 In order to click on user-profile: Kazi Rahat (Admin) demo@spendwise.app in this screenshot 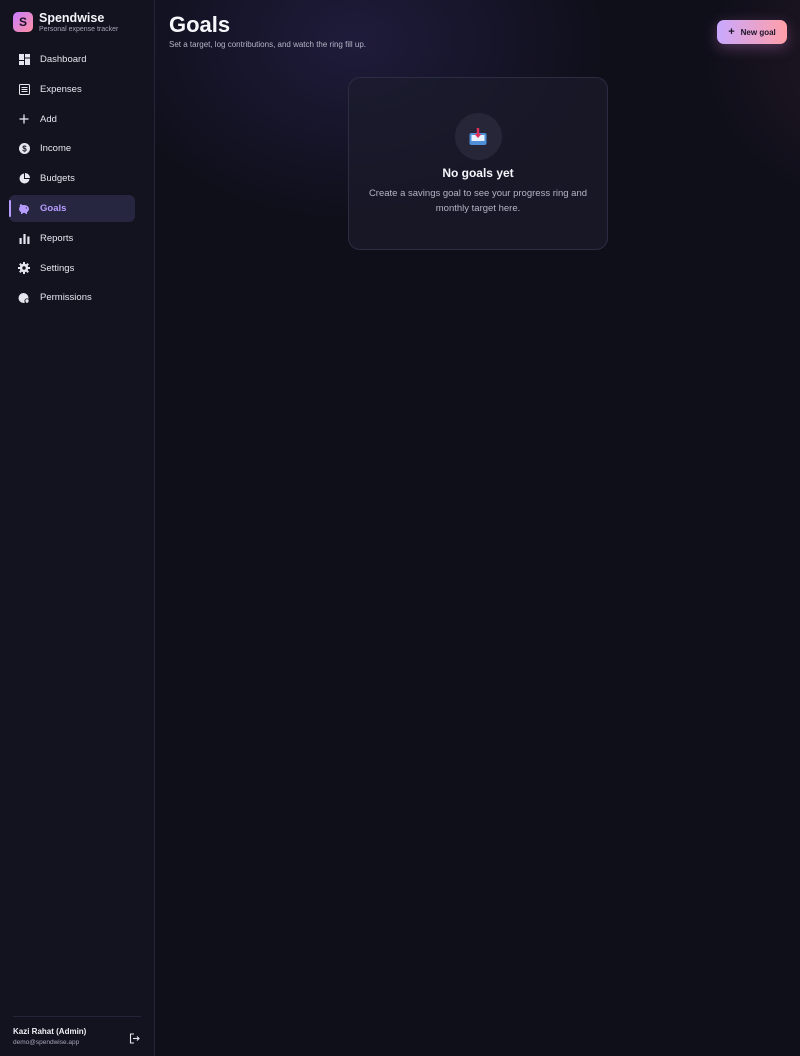, I will do `click(77, 1031)`.